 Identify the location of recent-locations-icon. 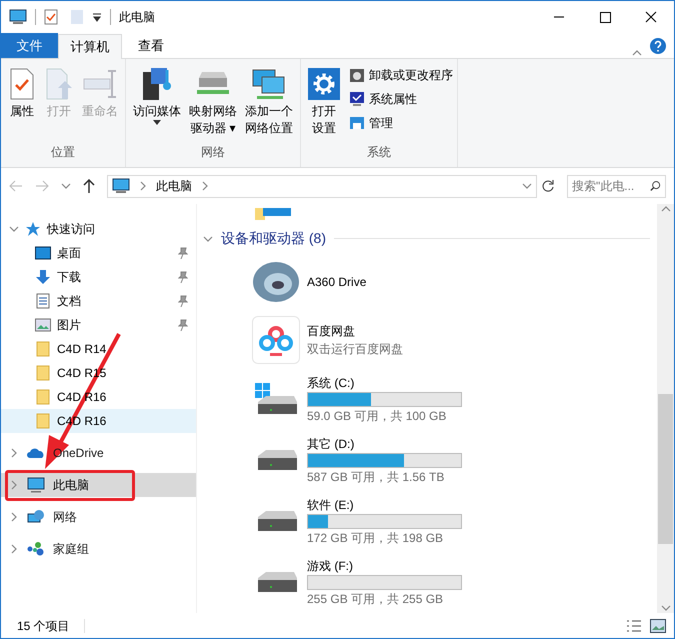
(66, 186).